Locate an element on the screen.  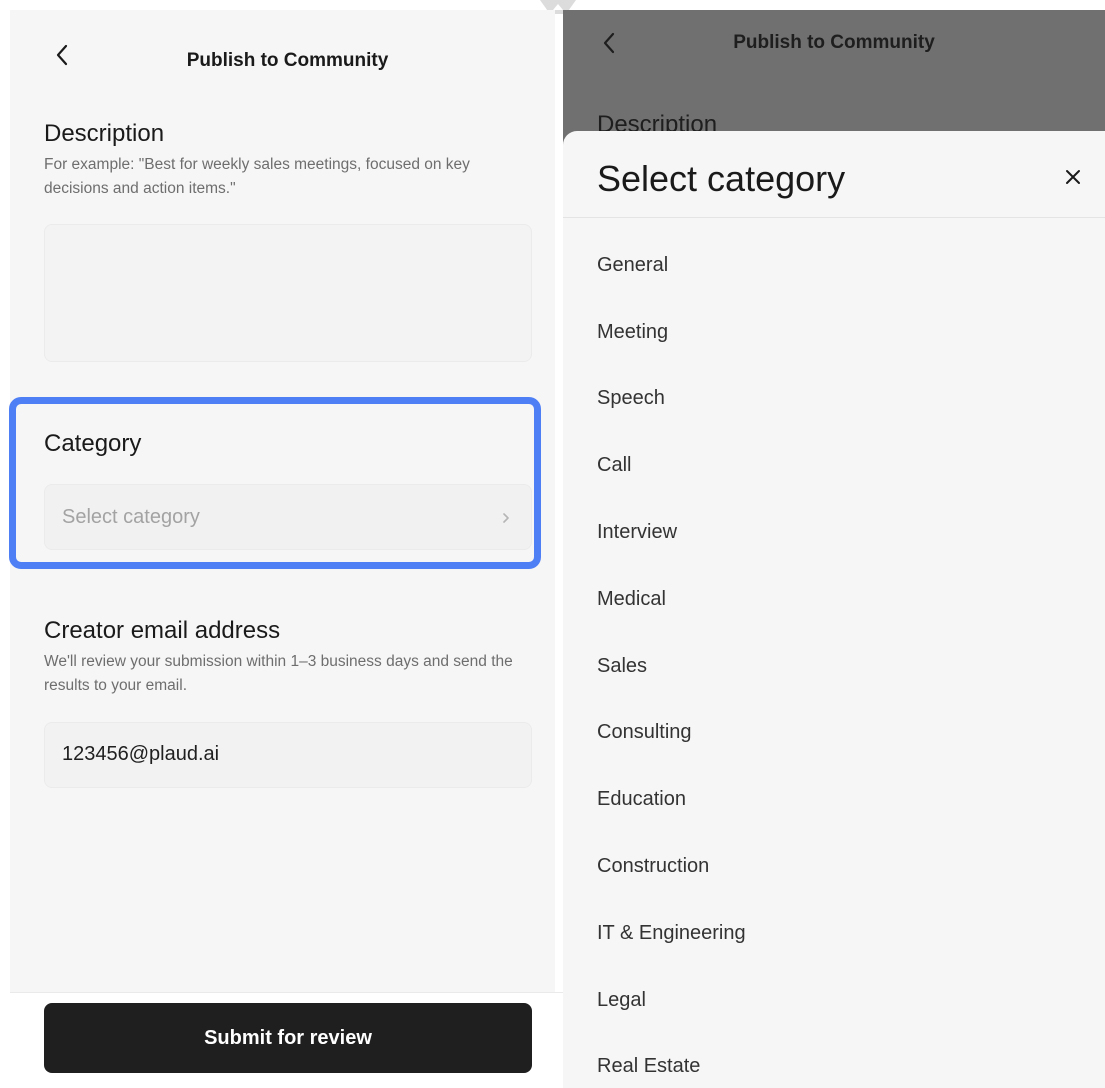
category-highlight-frame is located at coordinates (275, 483).